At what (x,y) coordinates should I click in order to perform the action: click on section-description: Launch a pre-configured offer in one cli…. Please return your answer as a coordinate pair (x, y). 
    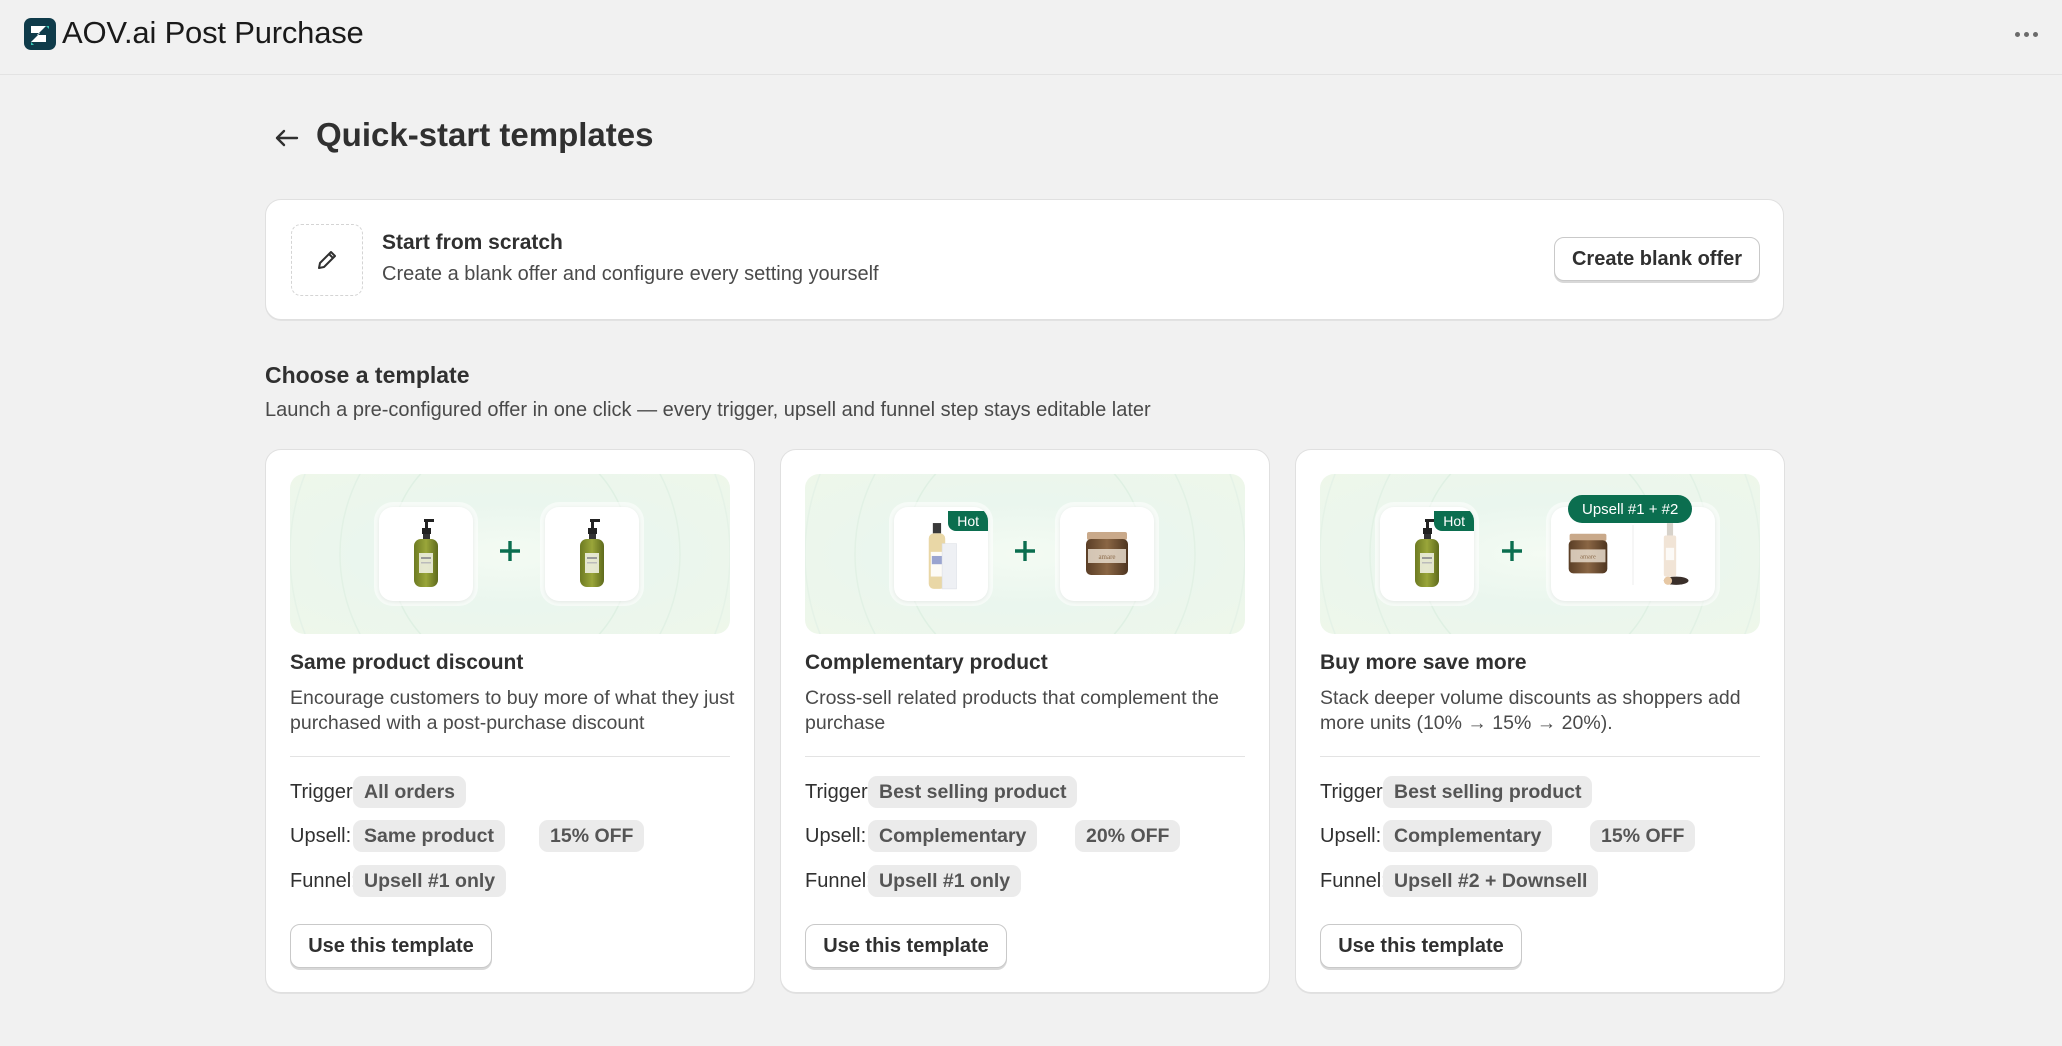
    Looking at the image, I should click on (708, 410).